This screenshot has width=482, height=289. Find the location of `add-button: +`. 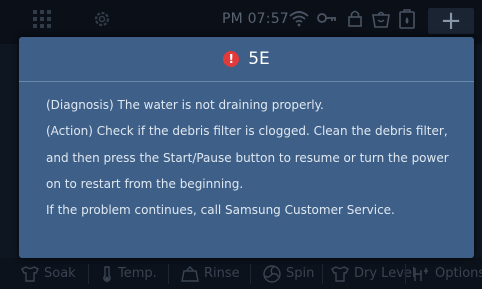

add-button: + is located at coordinates (451, 21).